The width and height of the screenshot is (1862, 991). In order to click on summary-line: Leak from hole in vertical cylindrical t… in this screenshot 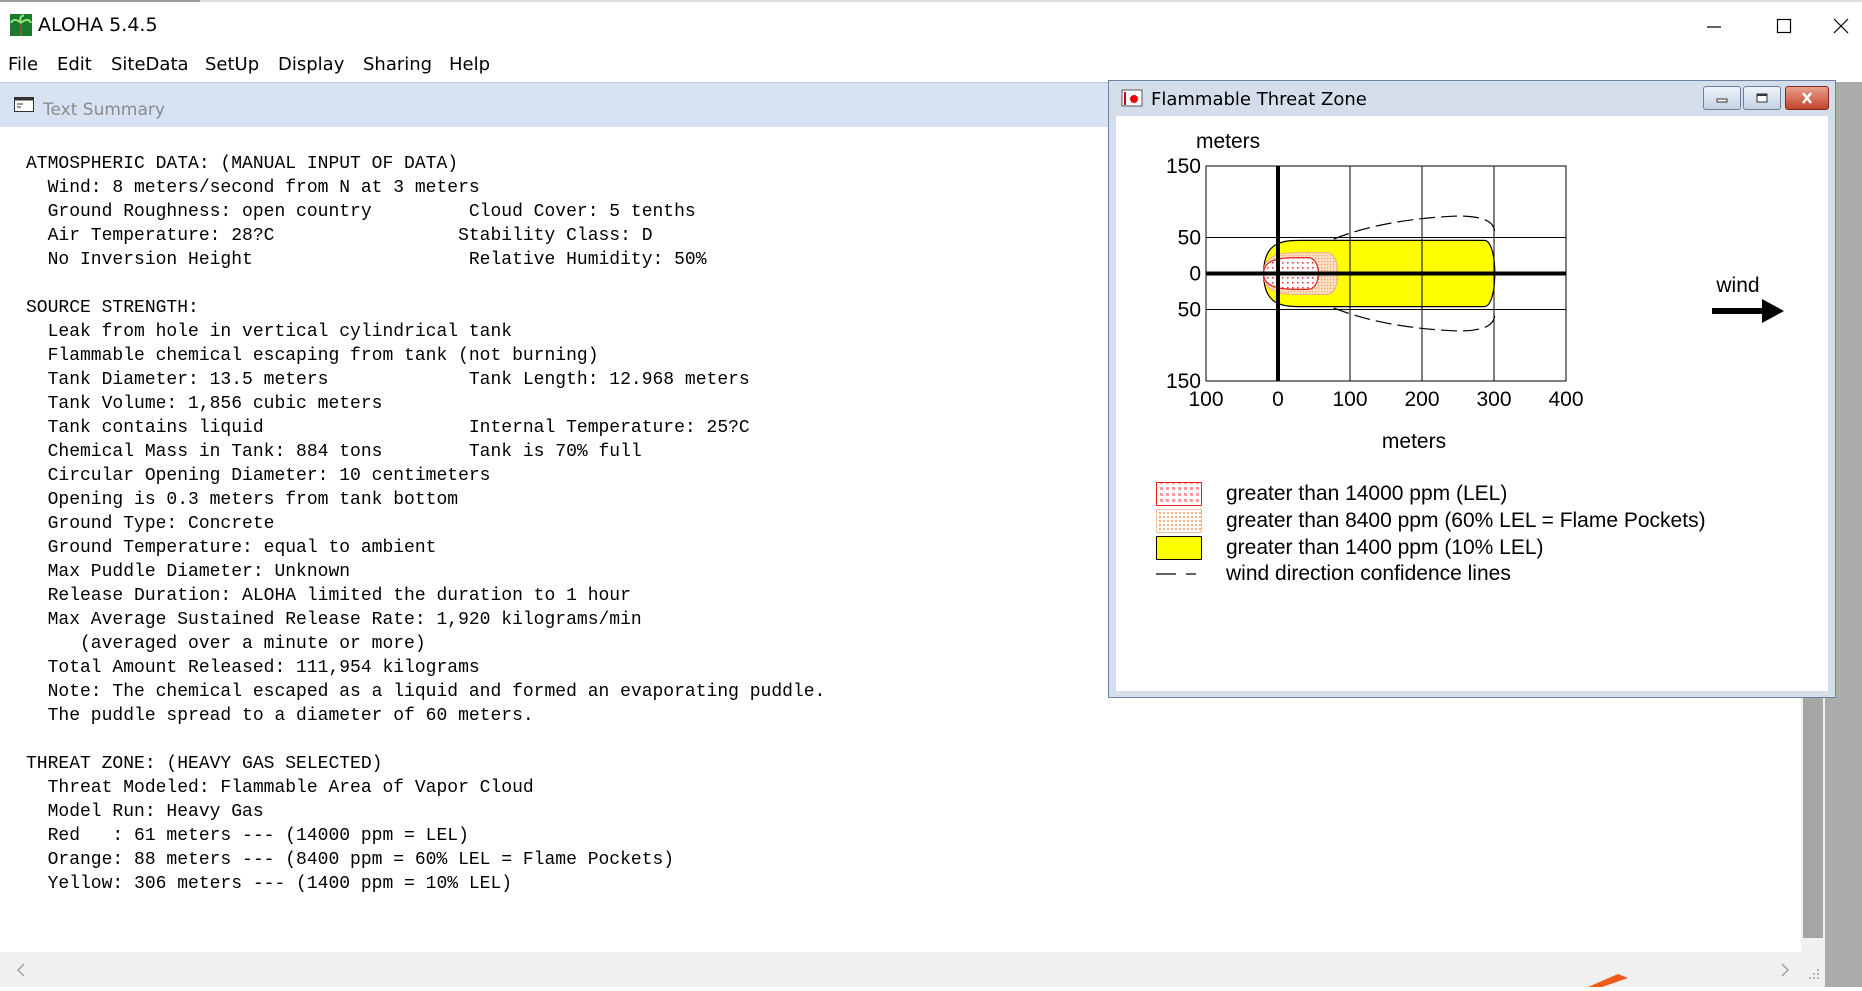, I will do `click(269, 332)`.